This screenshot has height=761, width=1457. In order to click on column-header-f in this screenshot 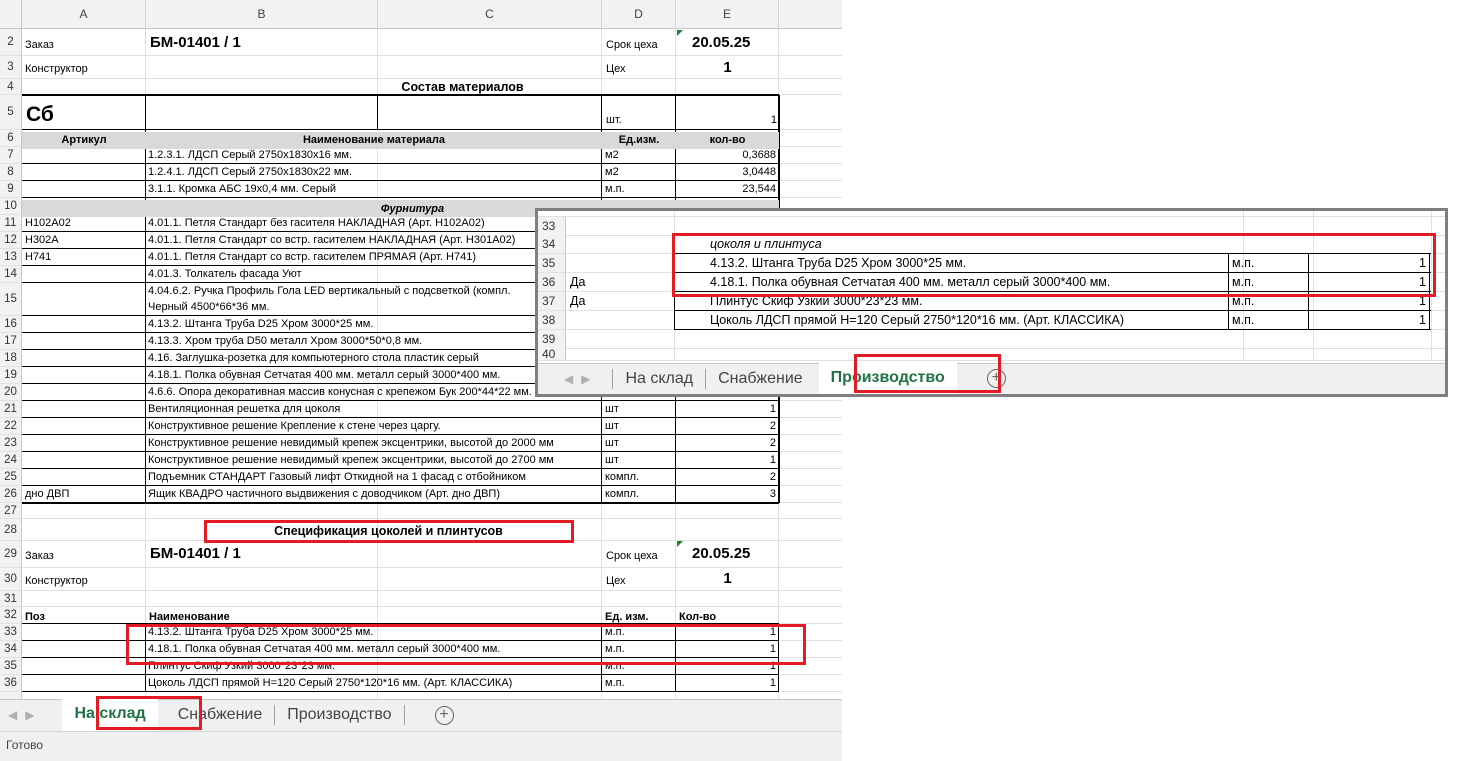, I will do `click(810, 14)`.